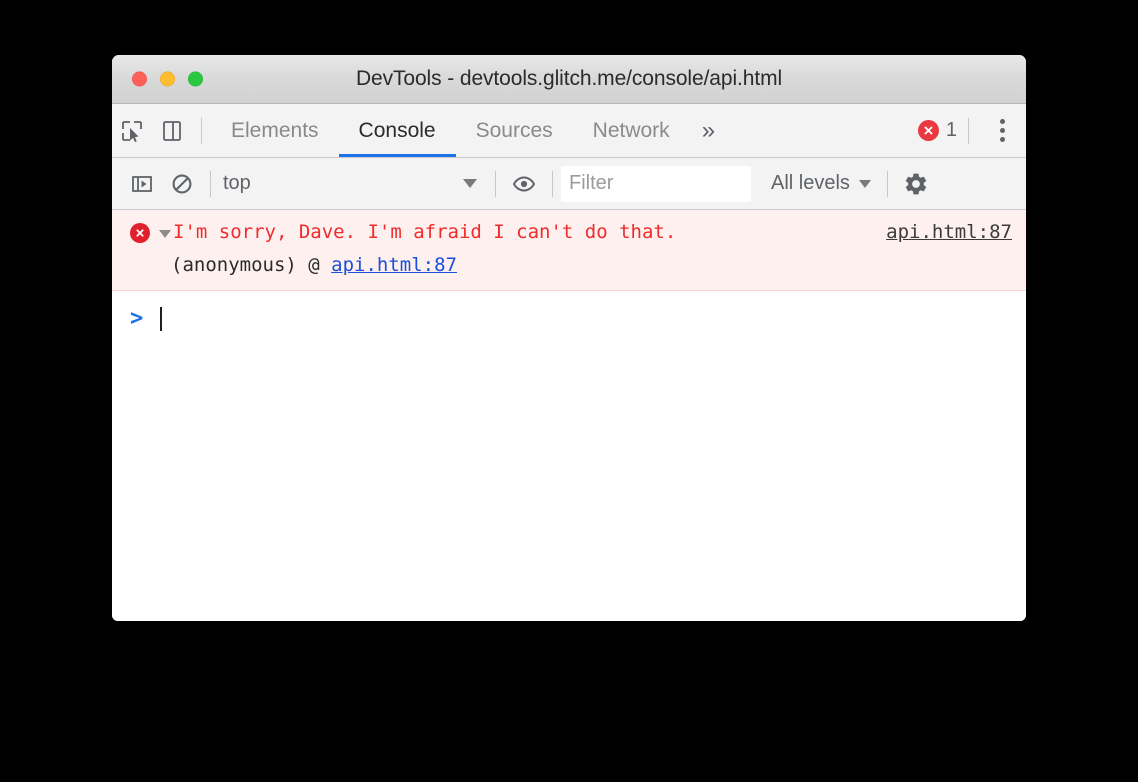 The image size is (1138, 782). What do you see at coordinates (137, 318) in the screenshot?
I see `prompt-chevron-icon: >` at bounding box center [137, 318].